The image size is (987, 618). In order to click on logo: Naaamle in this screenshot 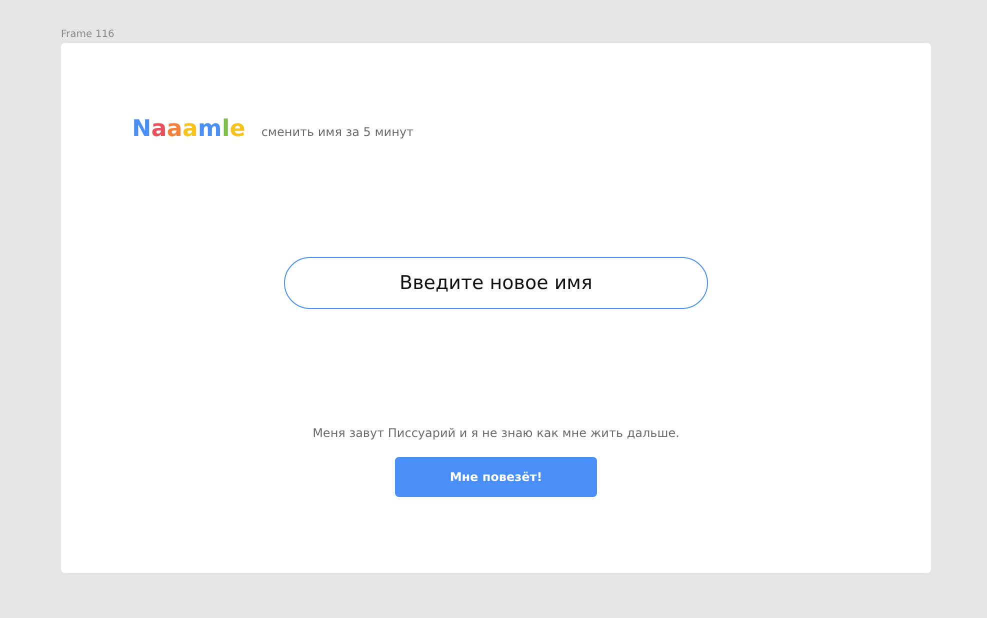, I will do `click(189, 129)`.